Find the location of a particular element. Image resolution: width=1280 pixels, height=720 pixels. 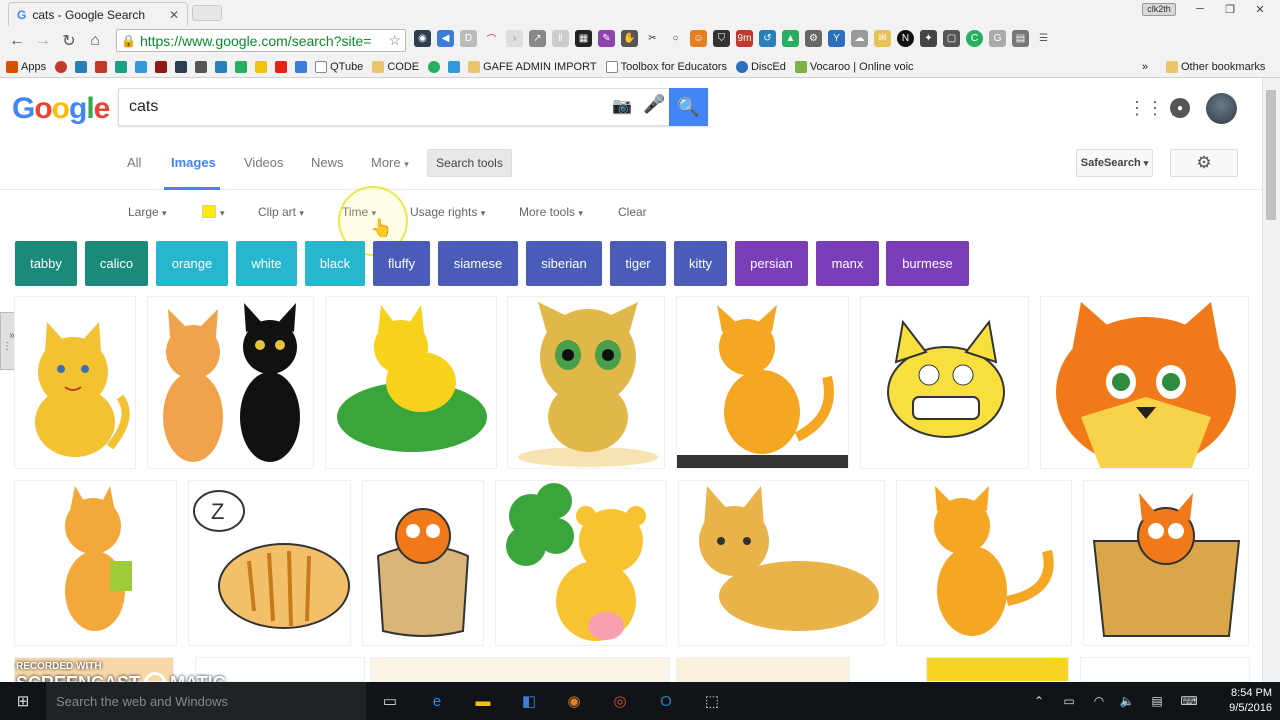

camera-icon: 📷 is located at coordinates (622, 106).